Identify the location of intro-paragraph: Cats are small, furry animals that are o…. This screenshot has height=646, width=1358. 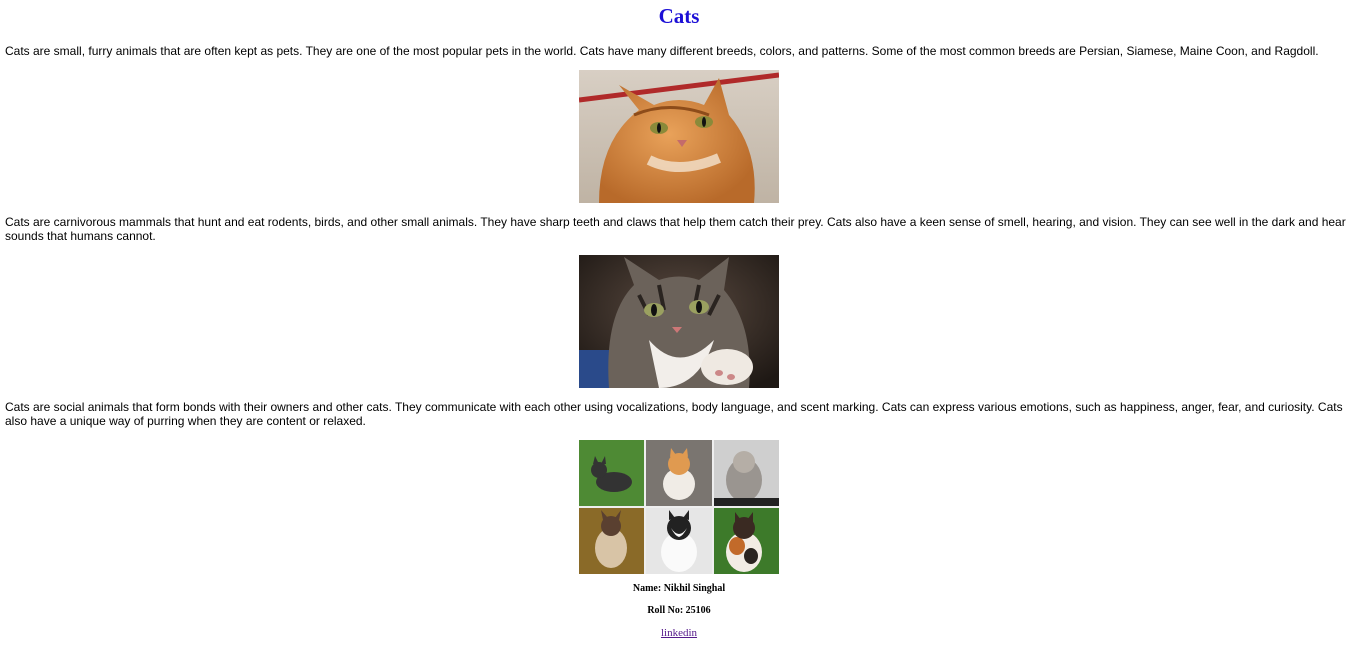
(662, 51).